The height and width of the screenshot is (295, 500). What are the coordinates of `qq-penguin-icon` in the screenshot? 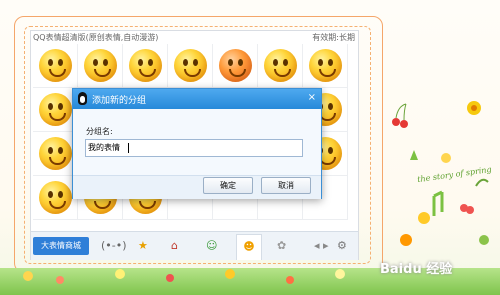 It's located at (82, 98).